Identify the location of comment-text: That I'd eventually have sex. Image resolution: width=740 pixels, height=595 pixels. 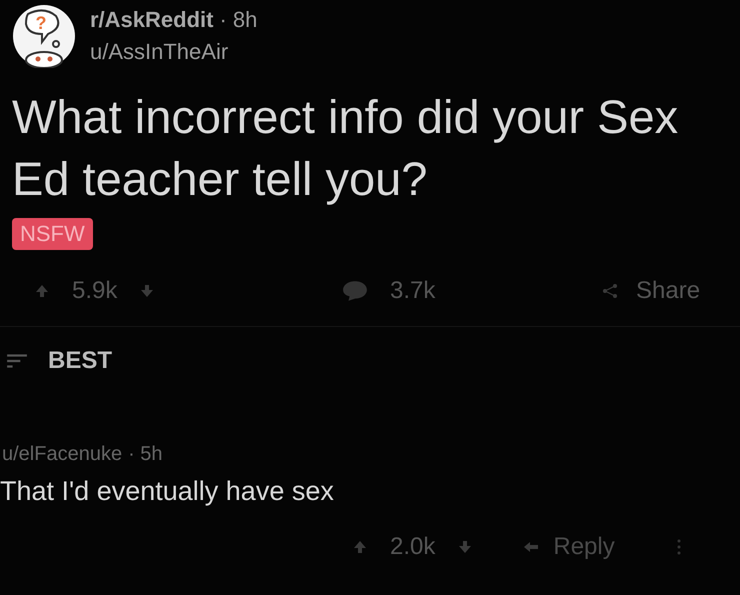
(167, 491).